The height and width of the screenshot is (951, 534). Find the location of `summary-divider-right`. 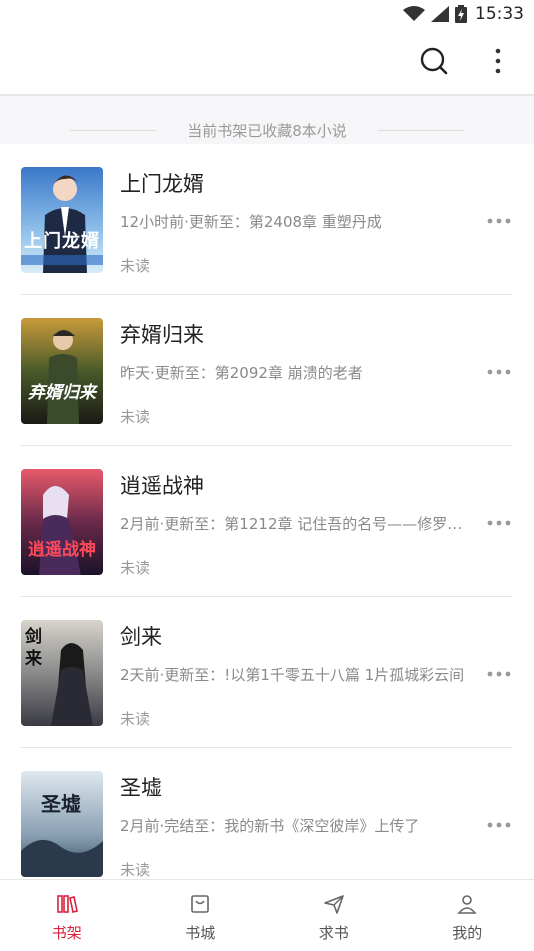

summary-divider-right is located at coordinates (421, 130).